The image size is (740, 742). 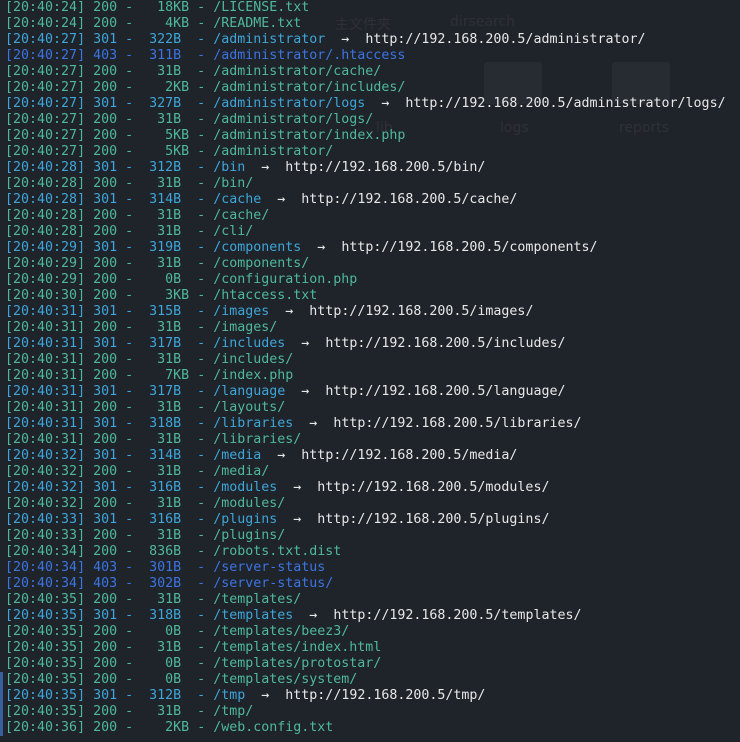 I want to click on output-line: [20:40:28] 200 - 31B - /bin/, so click(x=129, y=183).